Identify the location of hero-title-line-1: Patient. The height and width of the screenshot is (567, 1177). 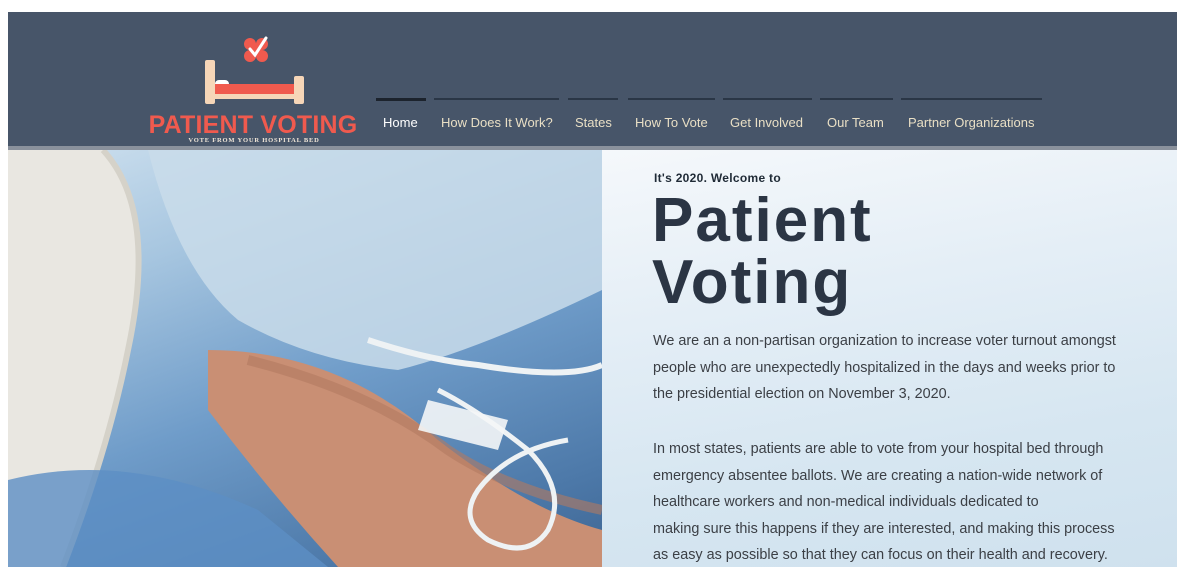
(762, 220).